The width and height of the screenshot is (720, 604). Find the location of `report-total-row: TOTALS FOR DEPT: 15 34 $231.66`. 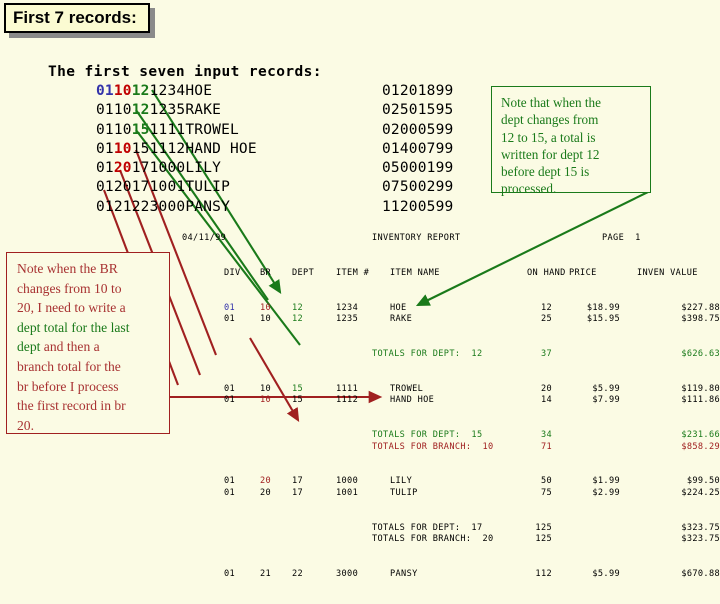

report-total-row: TOTALS FOR DEPT: 15 34 $231.66 is located at coordinates (451, 436).